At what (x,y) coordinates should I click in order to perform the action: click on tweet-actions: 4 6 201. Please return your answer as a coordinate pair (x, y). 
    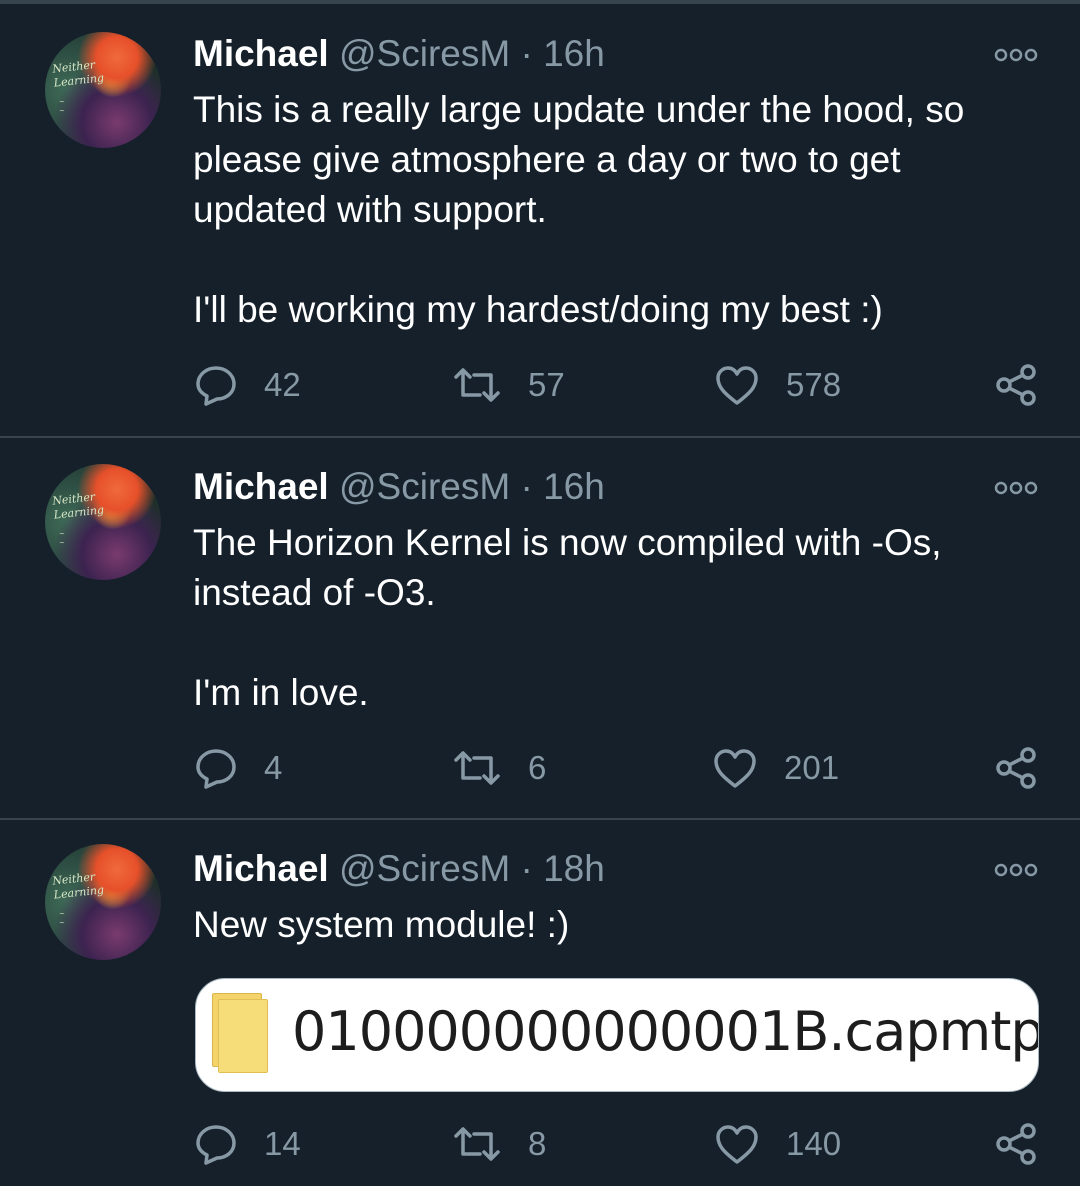
    Looking at the image, I should click on (540, 768).